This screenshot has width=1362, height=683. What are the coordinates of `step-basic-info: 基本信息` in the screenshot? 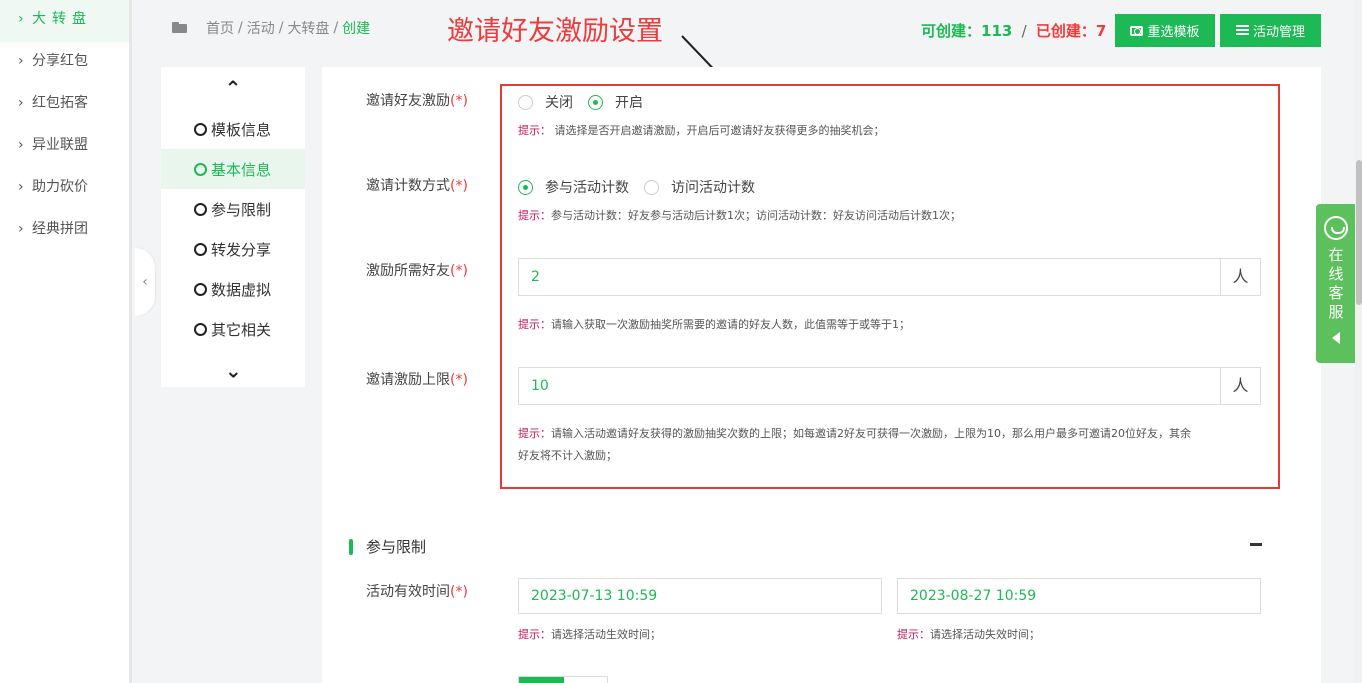 It's located at (233, 169).